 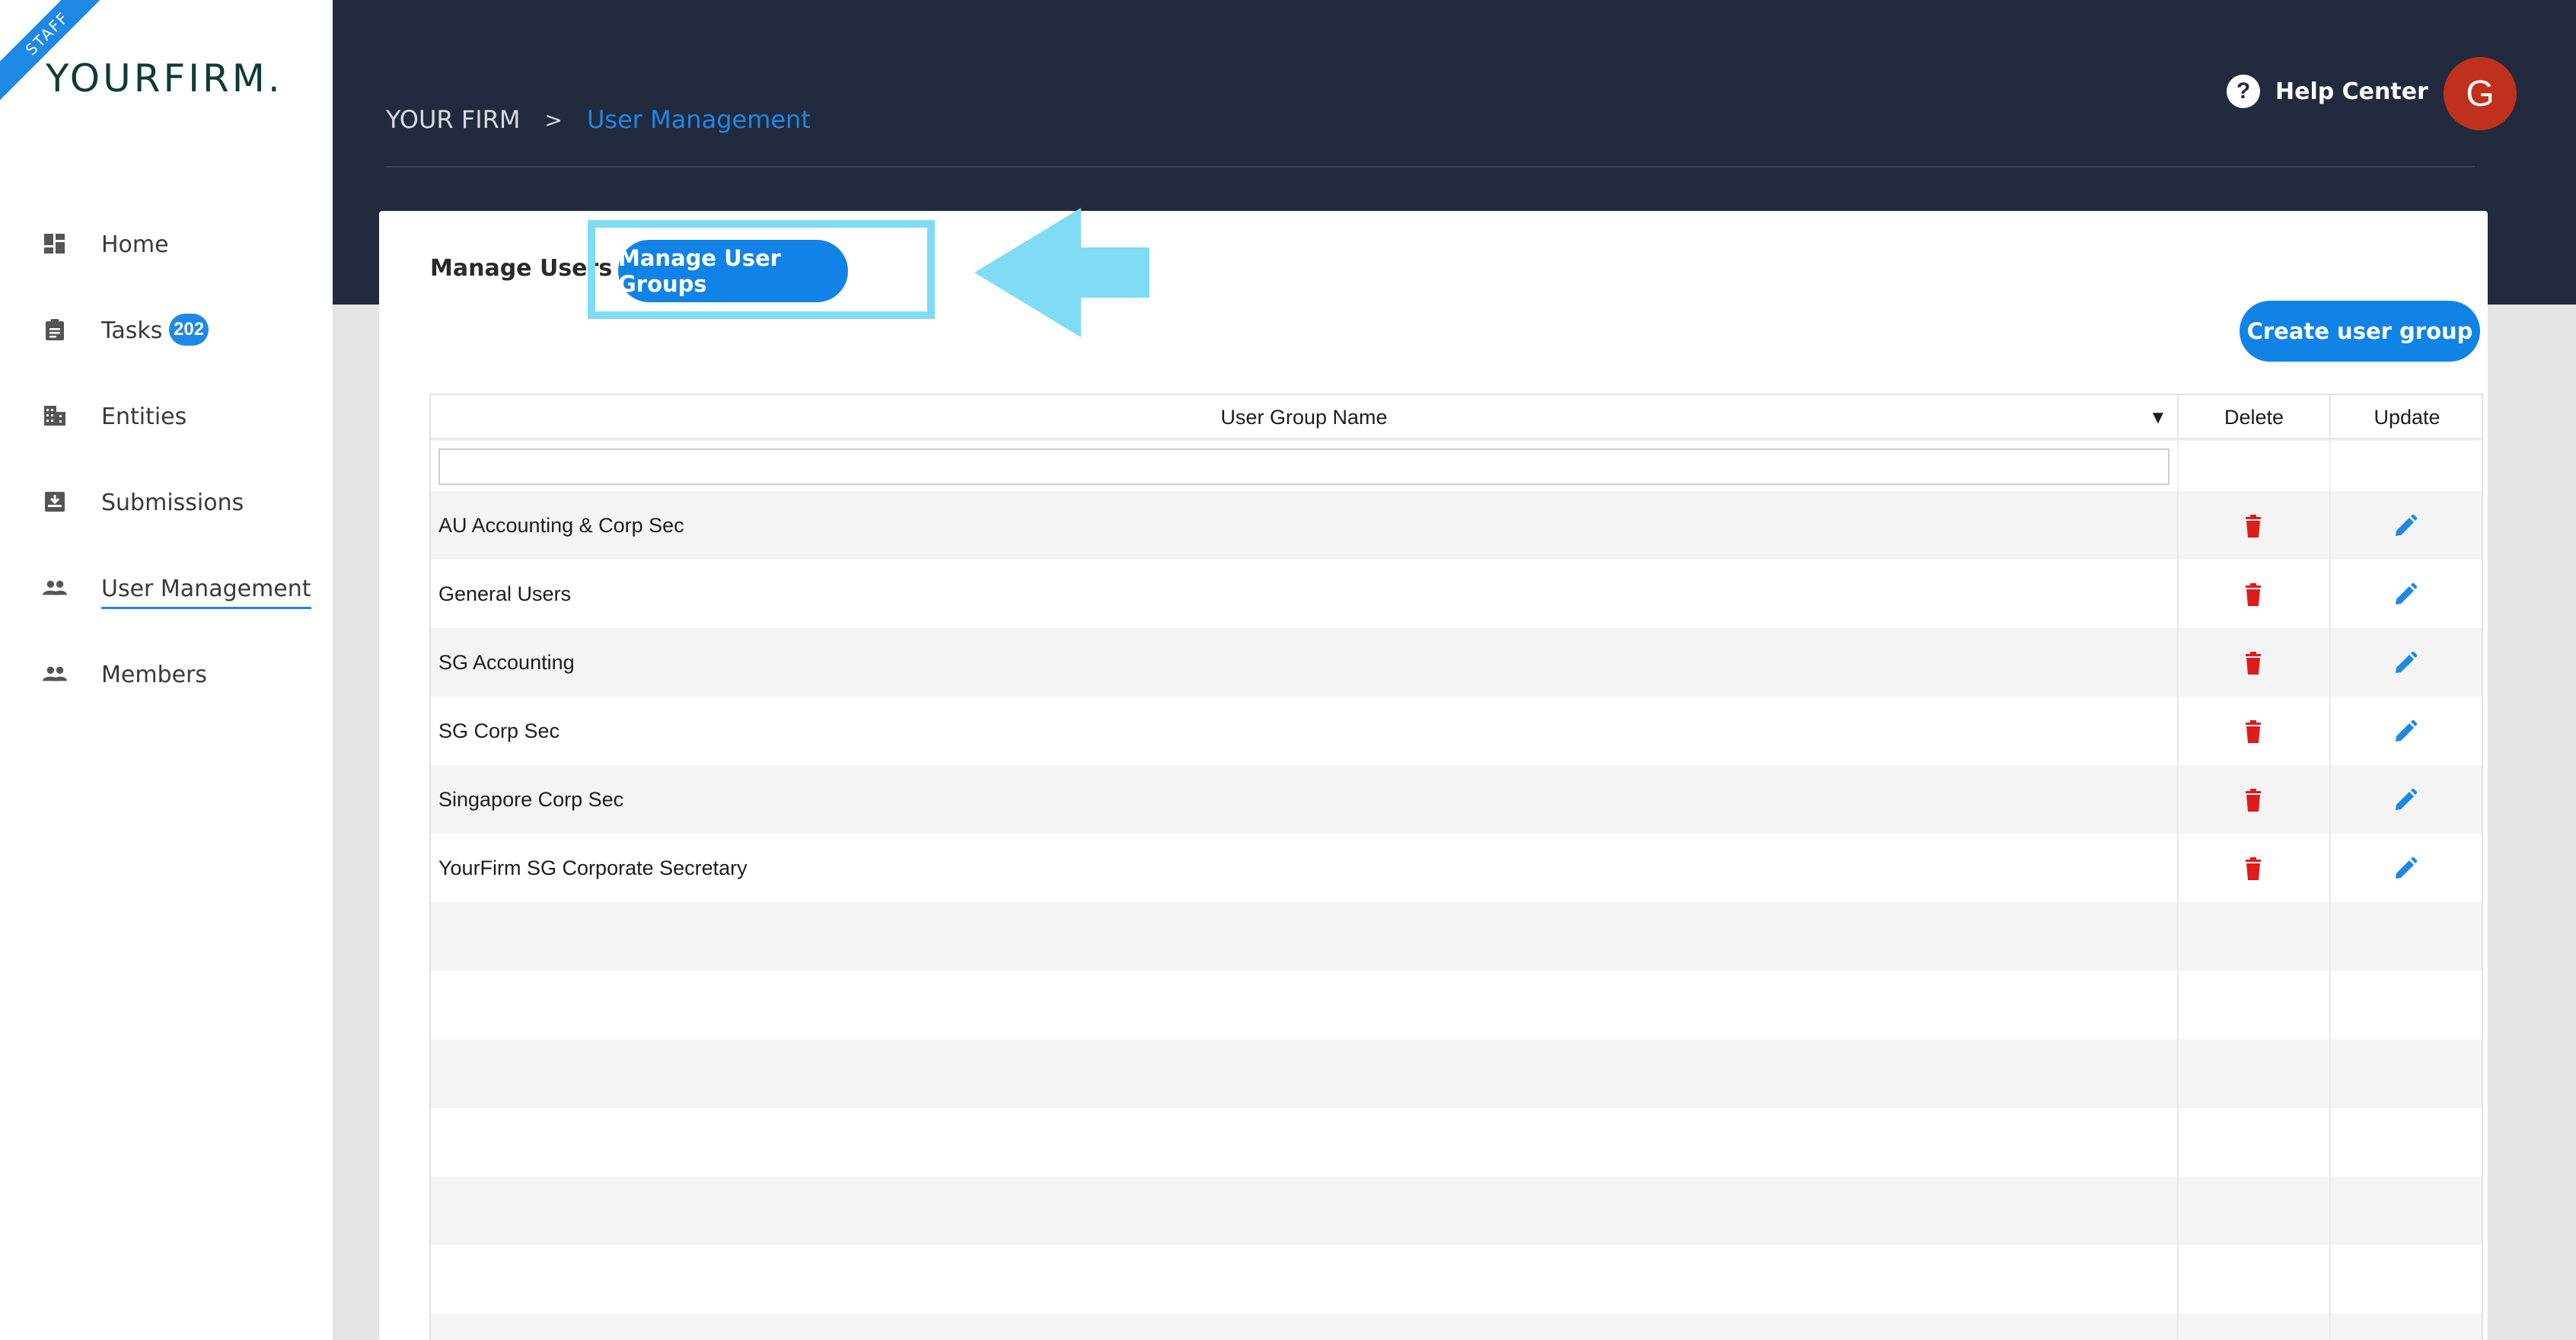 I want to click on sidebar-item-tasks: Tasks 202, so click(x=166, y=329).